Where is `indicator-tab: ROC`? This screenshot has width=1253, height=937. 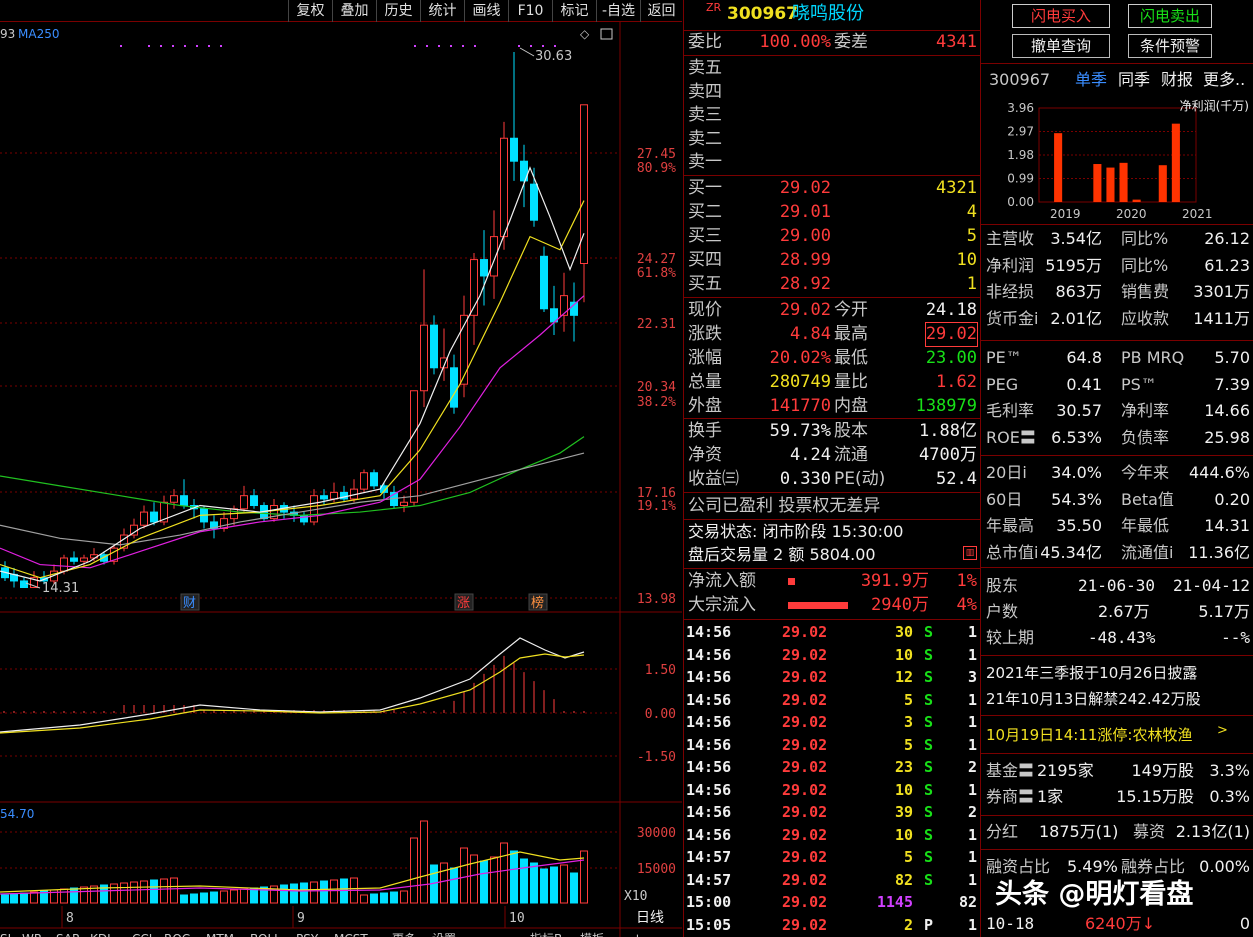
indicator-tab: ROC is located at coordinates (177, 934).